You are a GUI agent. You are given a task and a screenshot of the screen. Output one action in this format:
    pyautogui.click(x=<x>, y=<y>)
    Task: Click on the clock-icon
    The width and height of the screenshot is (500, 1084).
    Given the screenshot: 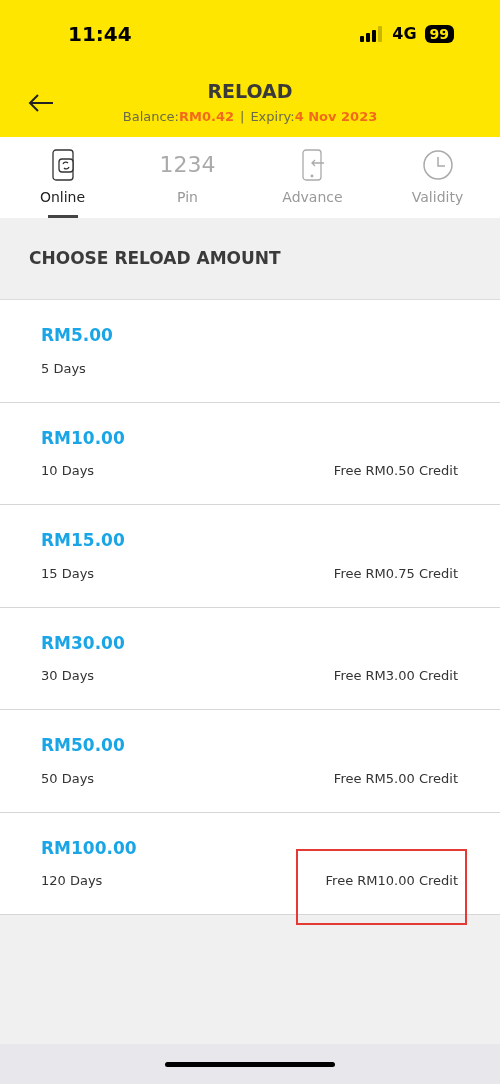 What is the action you would take?
    pyautogui.click(x=437, y=165)
    